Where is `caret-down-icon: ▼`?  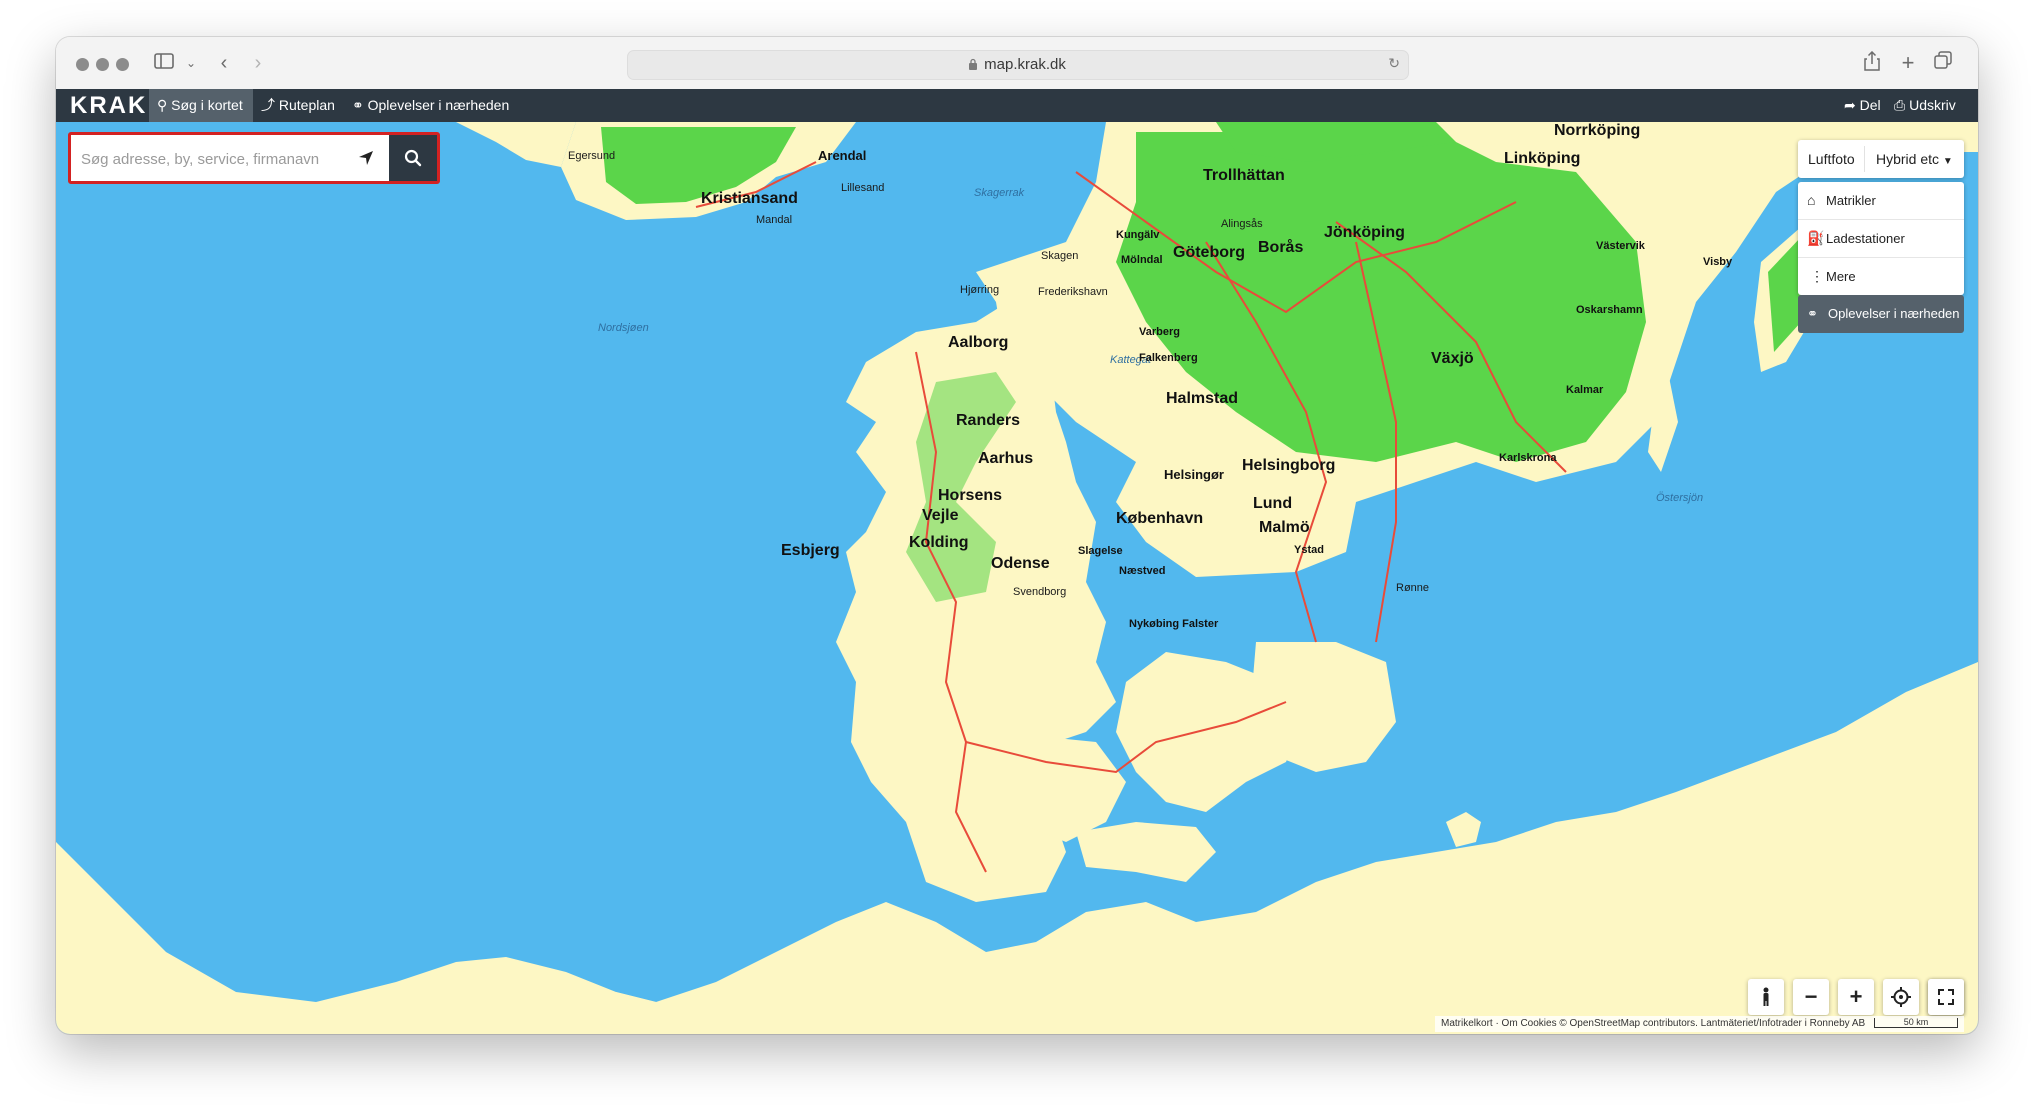
caret-down-icon: ▼ is located at coordinates (1947, 161).